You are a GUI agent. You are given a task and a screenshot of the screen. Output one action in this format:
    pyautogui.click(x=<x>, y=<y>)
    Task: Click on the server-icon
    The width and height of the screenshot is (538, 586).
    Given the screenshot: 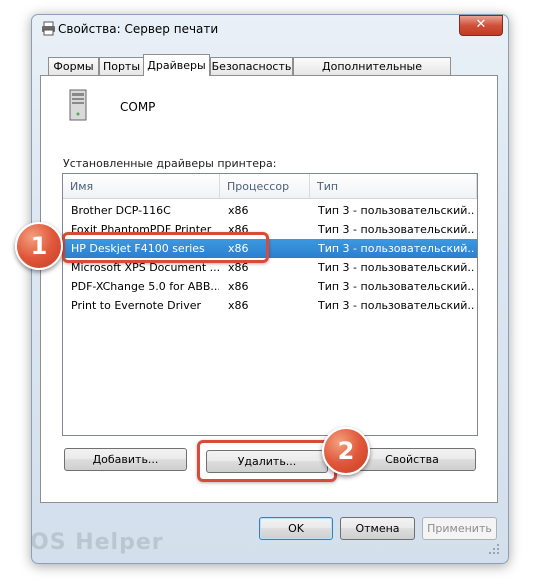 What is the action you would take?
    pyautogui.click(x=78, y=105)
    